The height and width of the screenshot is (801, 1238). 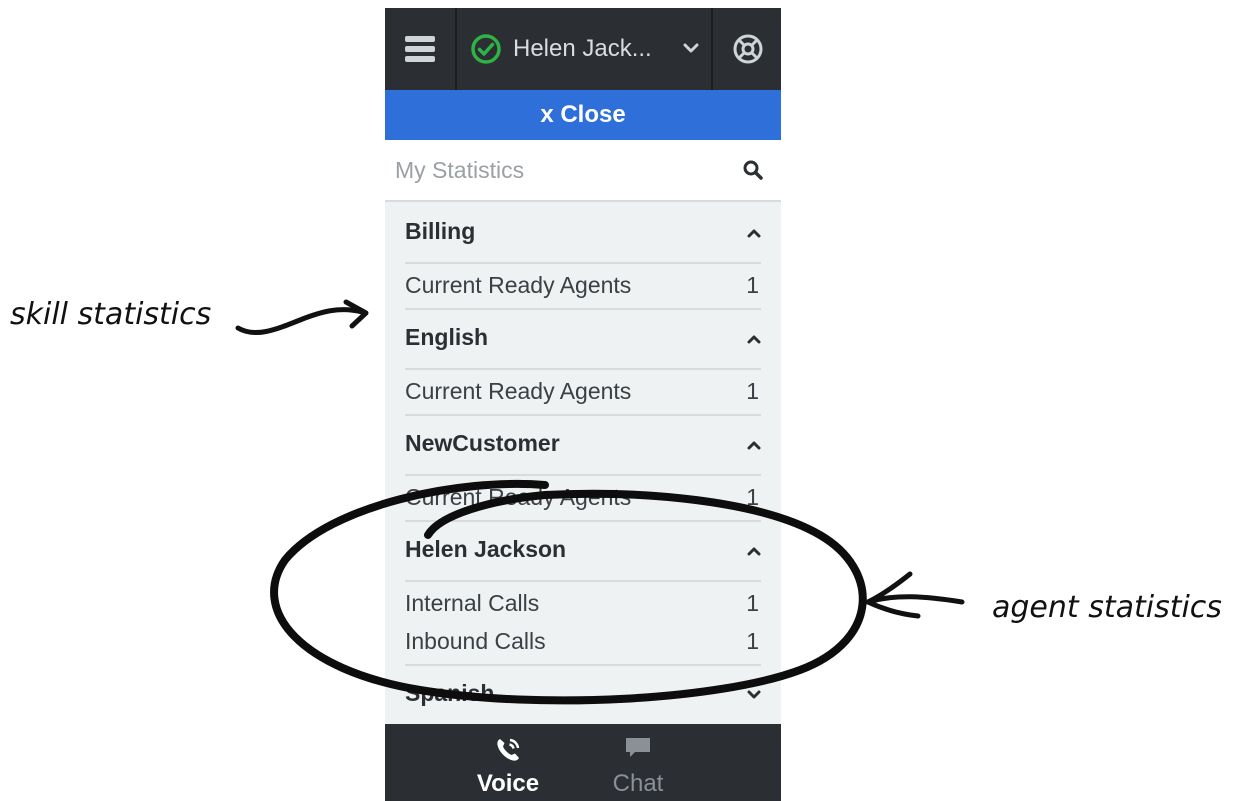 I want to click on search-bar, so click(x=583, y=171).